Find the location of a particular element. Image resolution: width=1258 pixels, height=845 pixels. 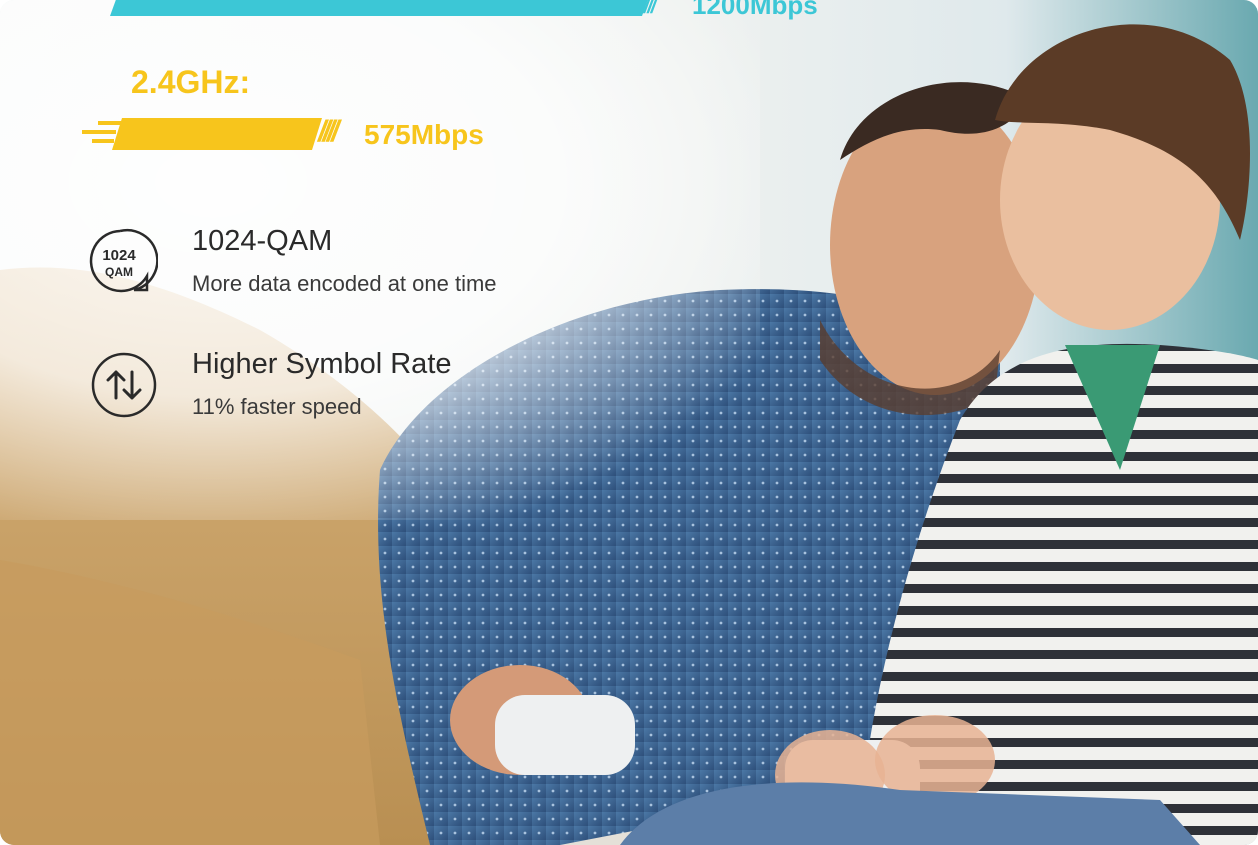

speed-bar-2-4ghz is located at coordinates (217, 134).